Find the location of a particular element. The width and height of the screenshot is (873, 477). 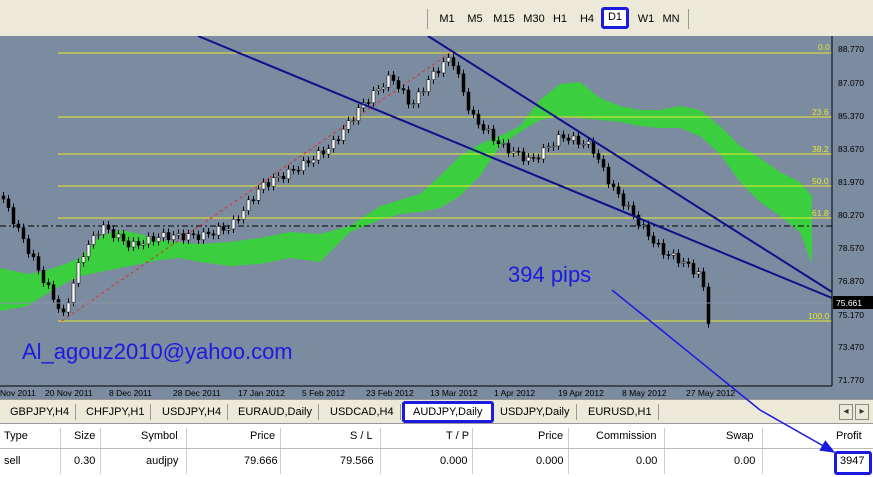

annotation-arrow-overlay is located at coordinates (723, 371).